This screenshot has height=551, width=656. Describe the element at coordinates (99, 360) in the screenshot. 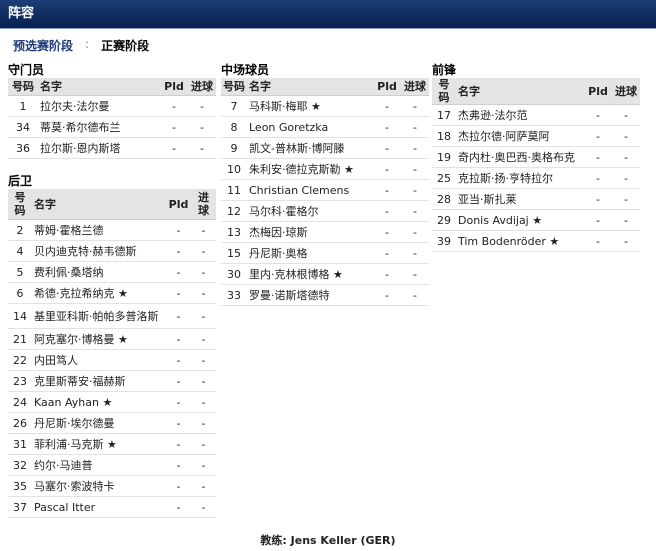

I see `player-name: 内田笃人` at that location.